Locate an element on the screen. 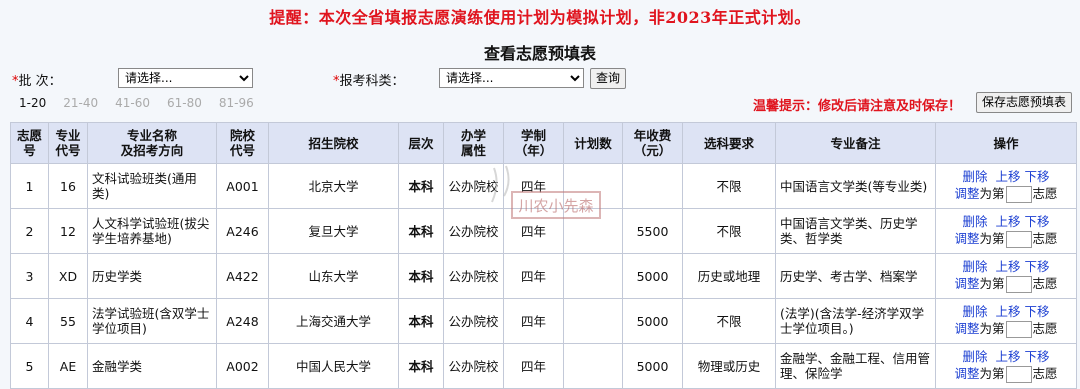 The height and width of the screenshot is (389, 1080). header-major-code: 专业 代号 is located at coordinates (68, 143).